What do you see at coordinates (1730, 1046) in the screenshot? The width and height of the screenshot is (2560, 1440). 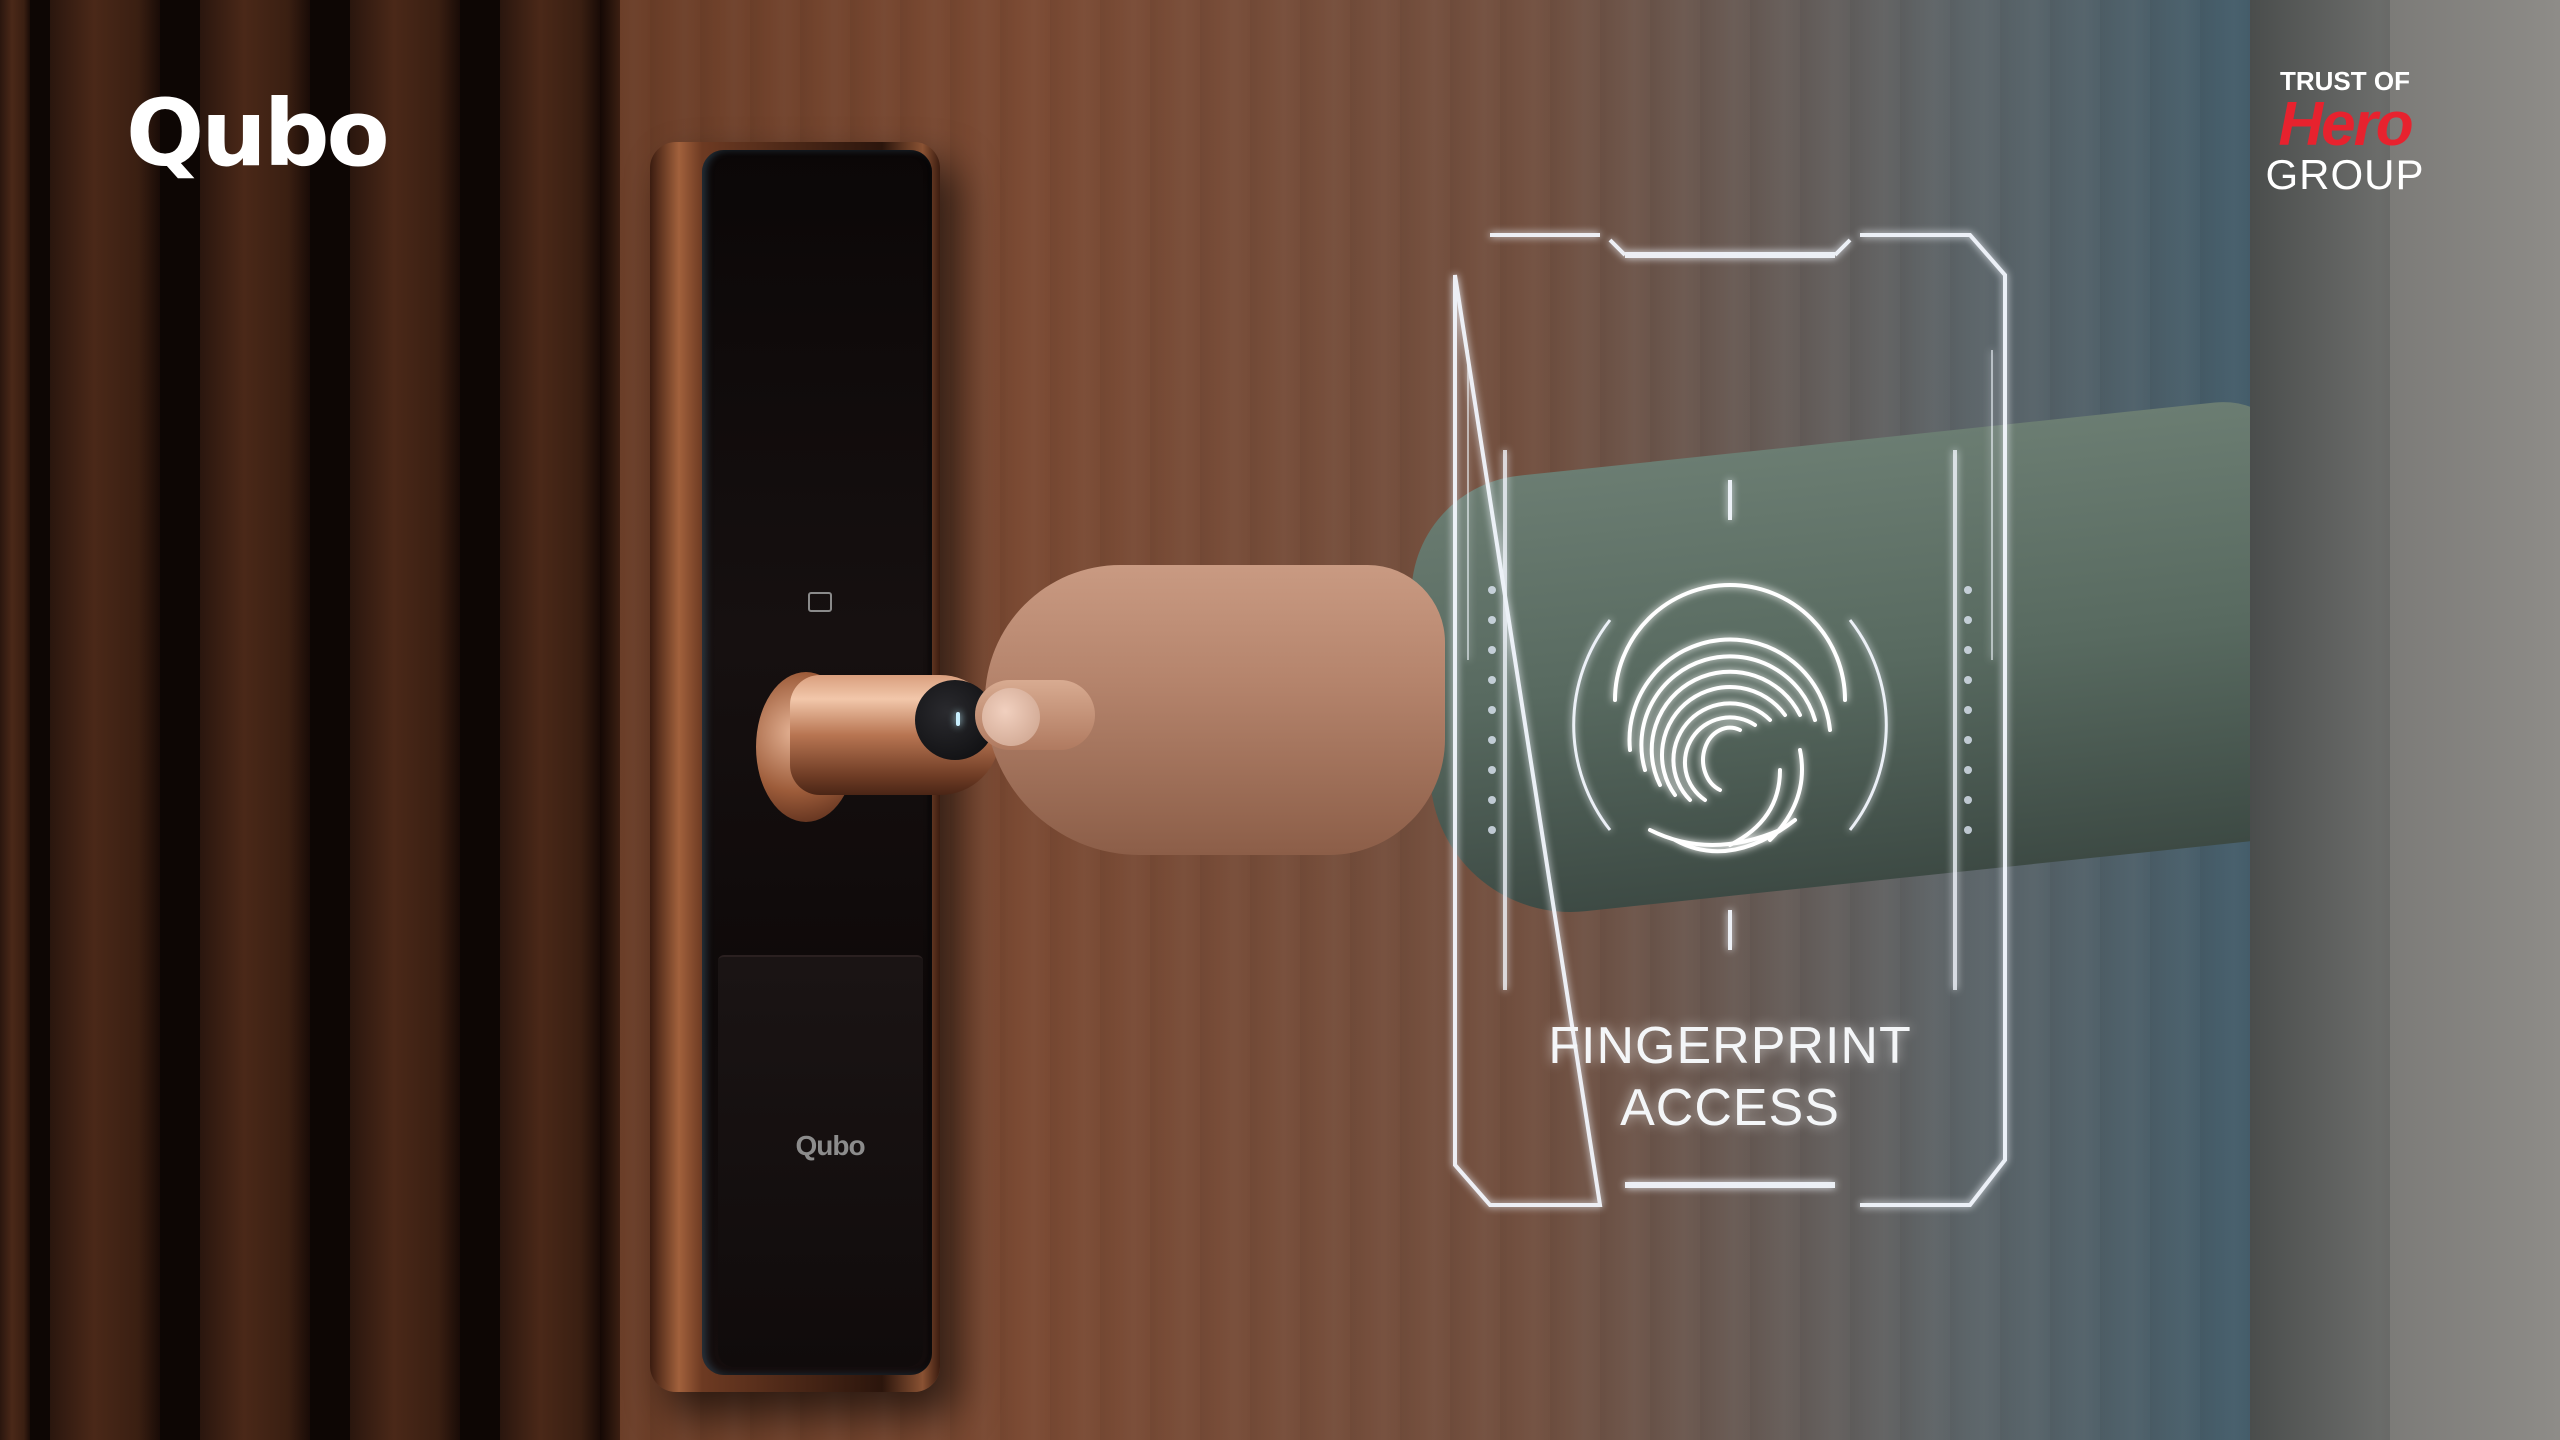 I see `feature-caption-line1: FINGERPRINT` at bounding box center [1730, 1046].